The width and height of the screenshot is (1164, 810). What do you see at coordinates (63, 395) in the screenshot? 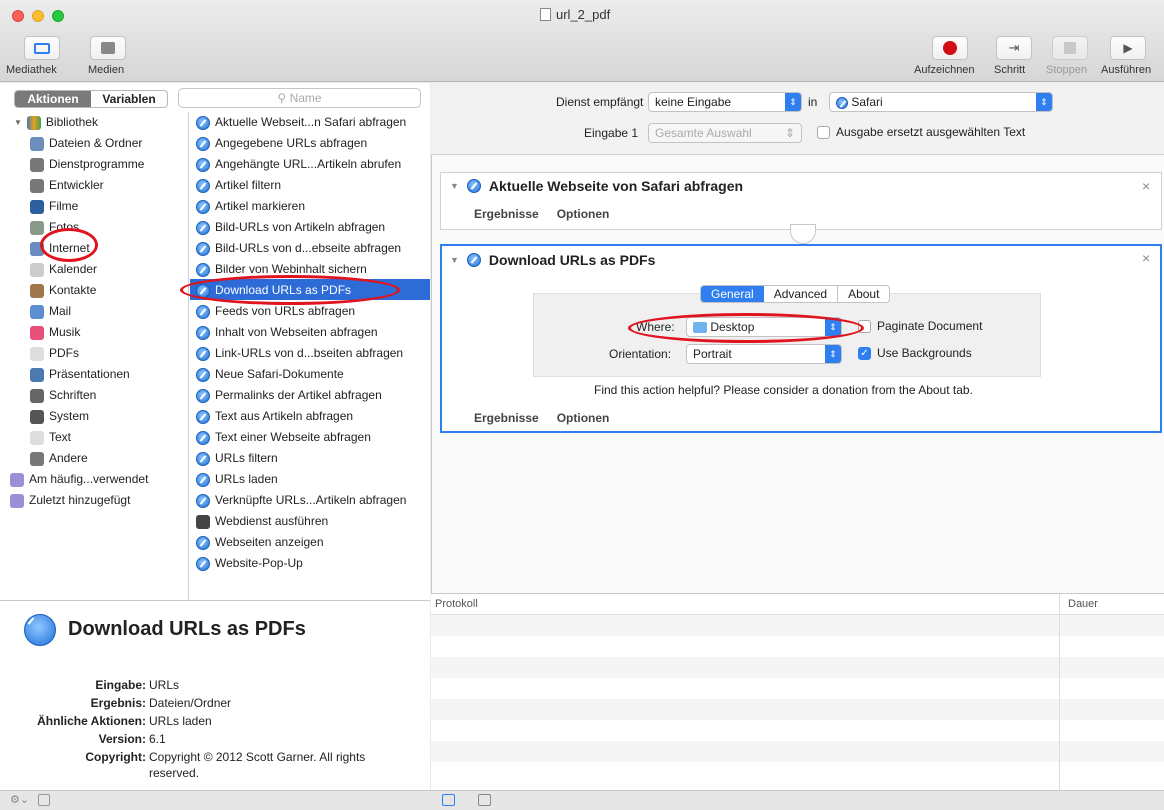
I see `library-item: Schriften` at bounding box center [63, 395].